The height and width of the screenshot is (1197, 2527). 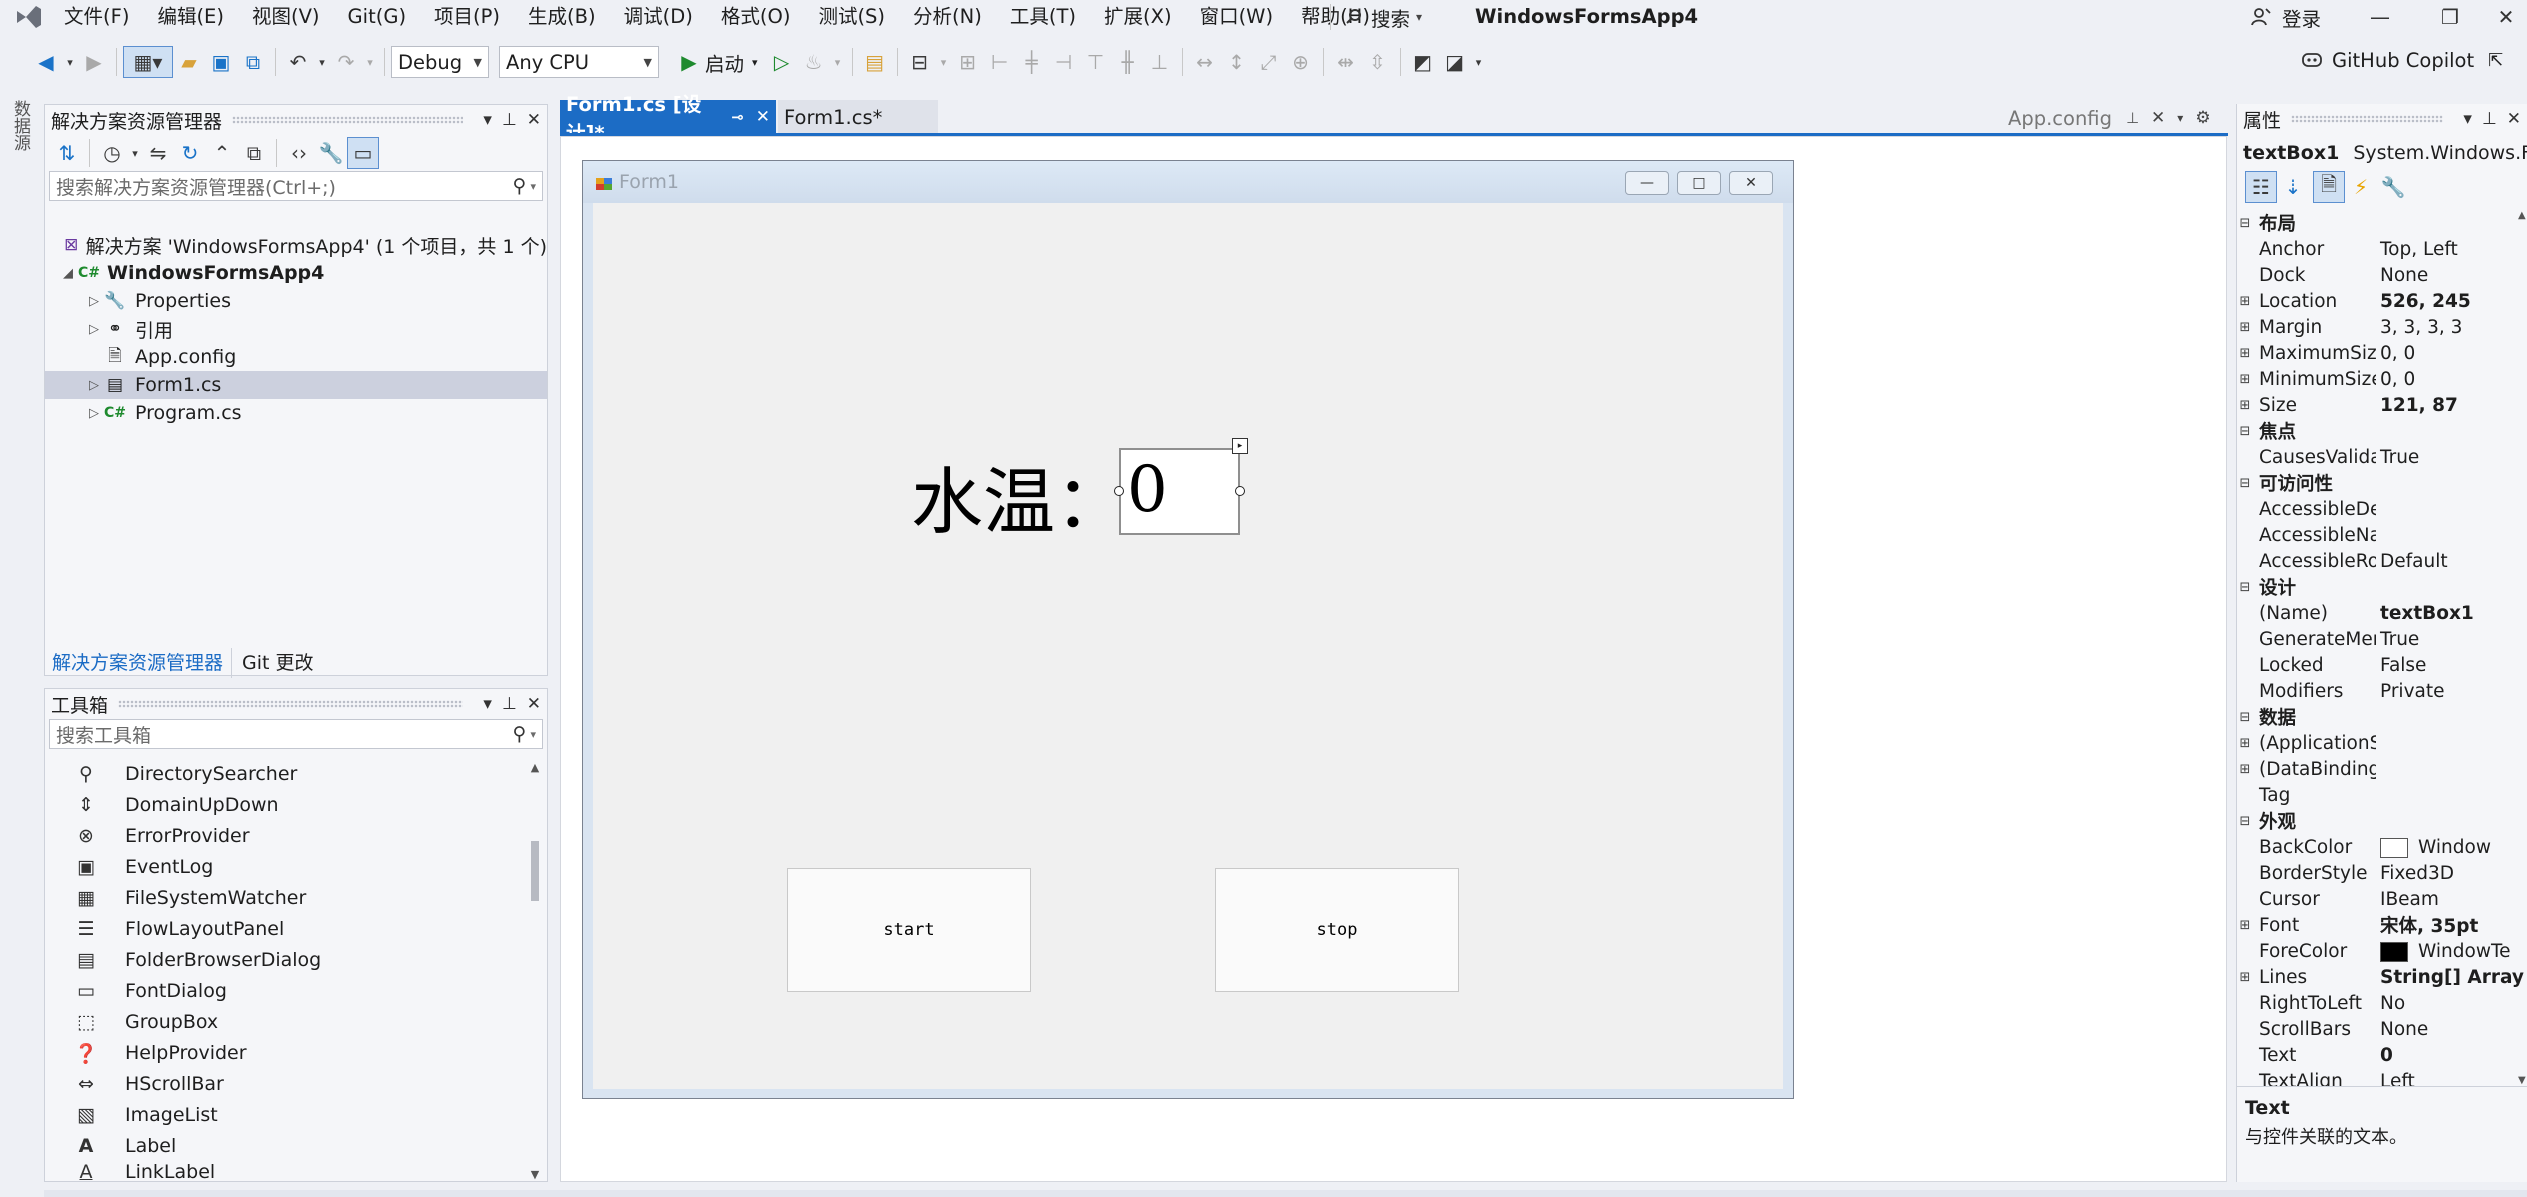 I want to click on form-close-button: ✕, so click(x=1751, y=183).